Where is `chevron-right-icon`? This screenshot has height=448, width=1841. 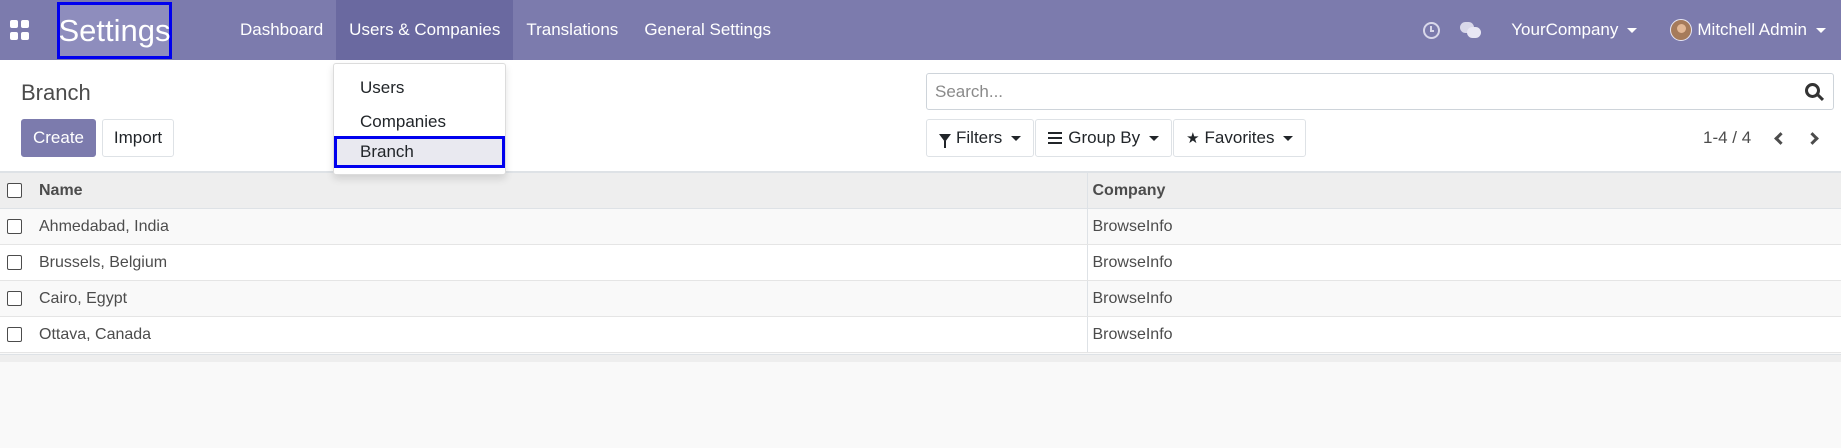 chevron-right-icon is located at coordinates (1812, 138).